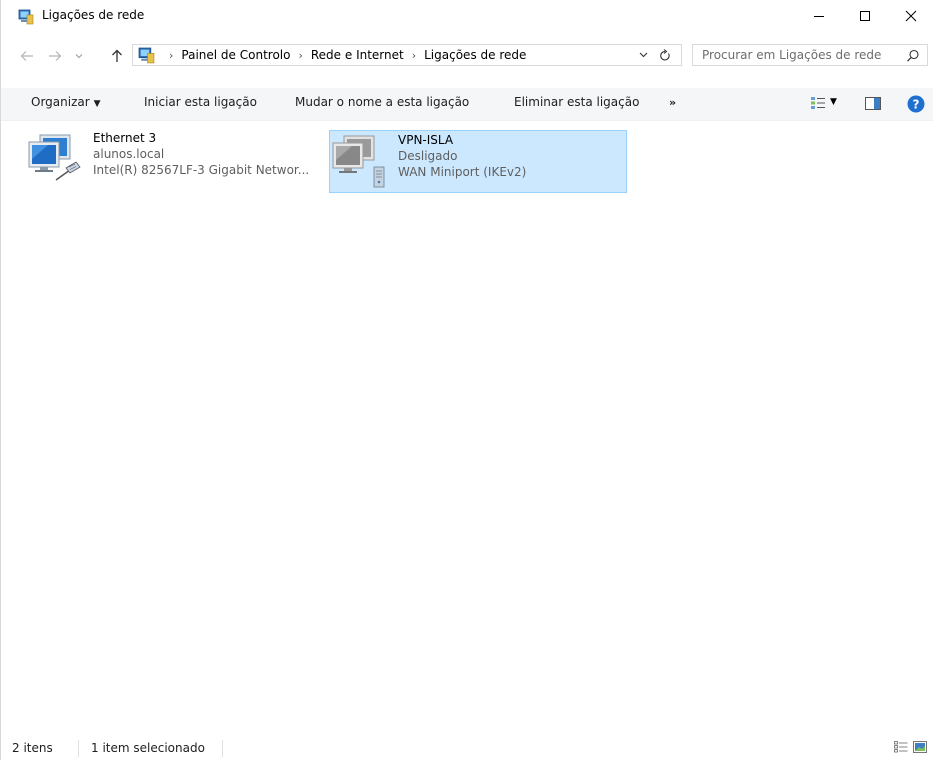  I want to click on organize-button: Organizar ▼, so click(66, 102).